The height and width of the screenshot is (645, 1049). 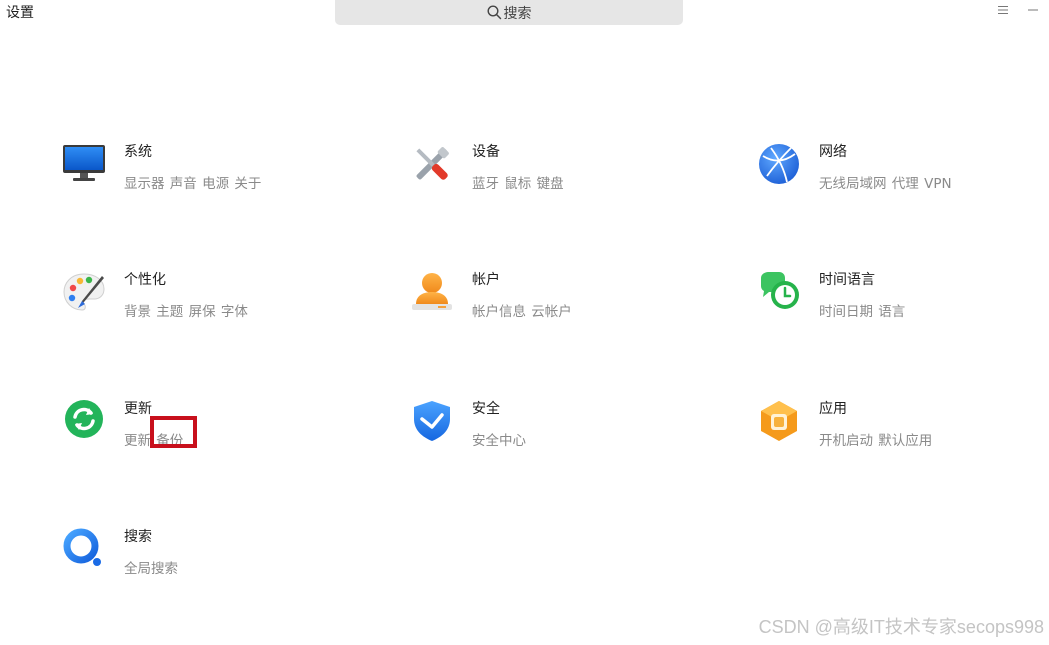 I want to click on shield-icon, so click(x=432, y=421).